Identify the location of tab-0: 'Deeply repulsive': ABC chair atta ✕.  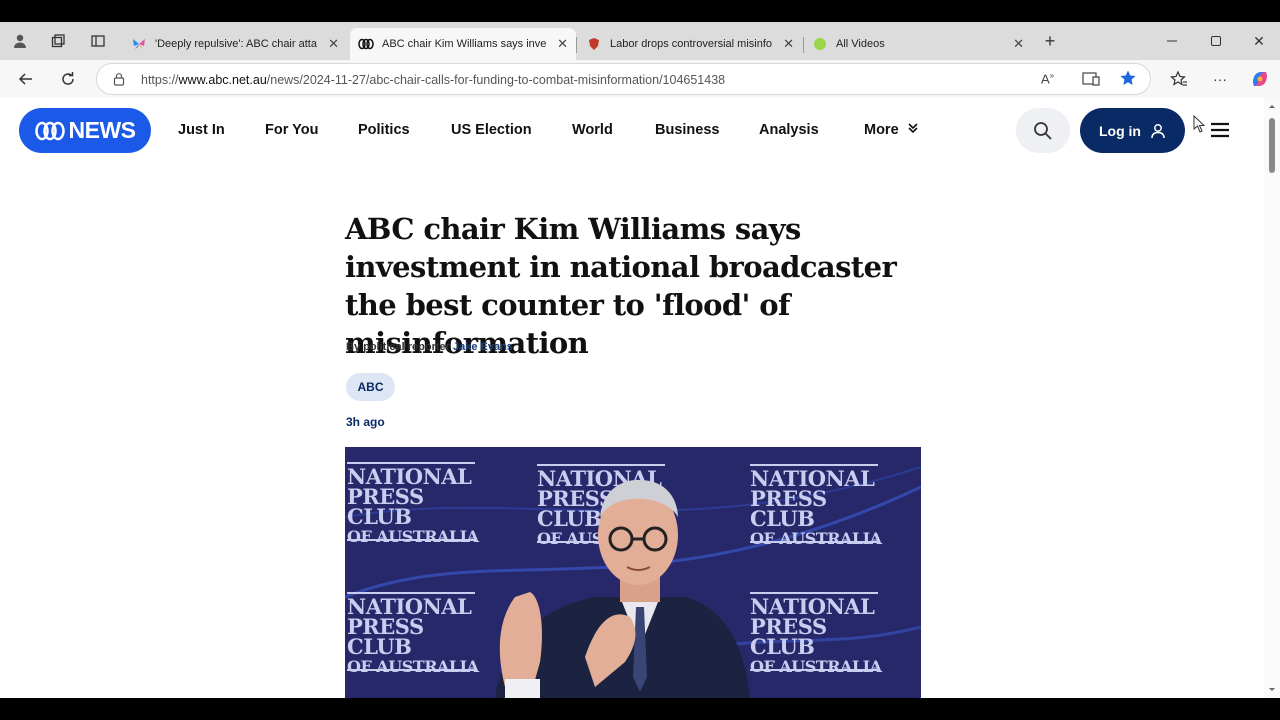
(235, 44).